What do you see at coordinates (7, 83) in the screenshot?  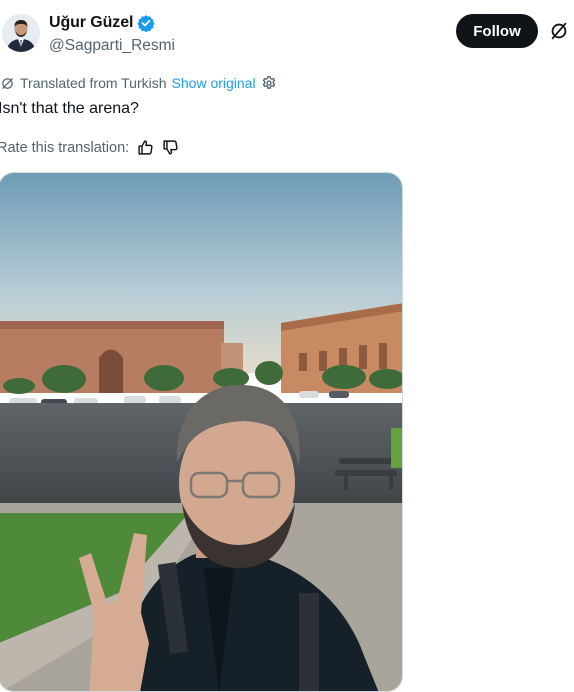 I see `translate-grok-icon` at bounding box center [7, 83].